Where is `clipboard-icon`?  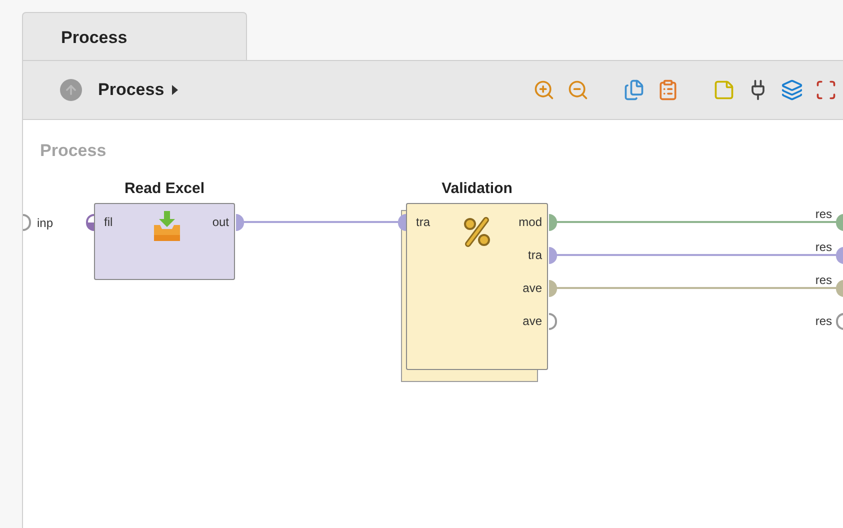 clipboard-icon is located at coordinates (668, 90).